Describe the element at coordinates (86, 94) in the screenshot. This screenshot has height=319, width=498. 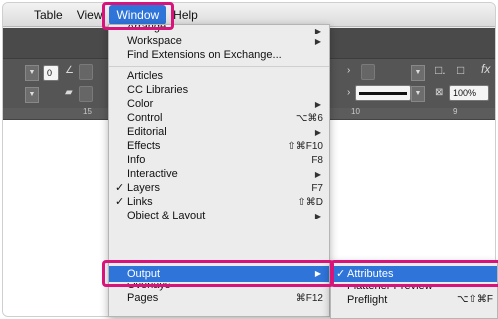
I see `shear-stepper` at that location.